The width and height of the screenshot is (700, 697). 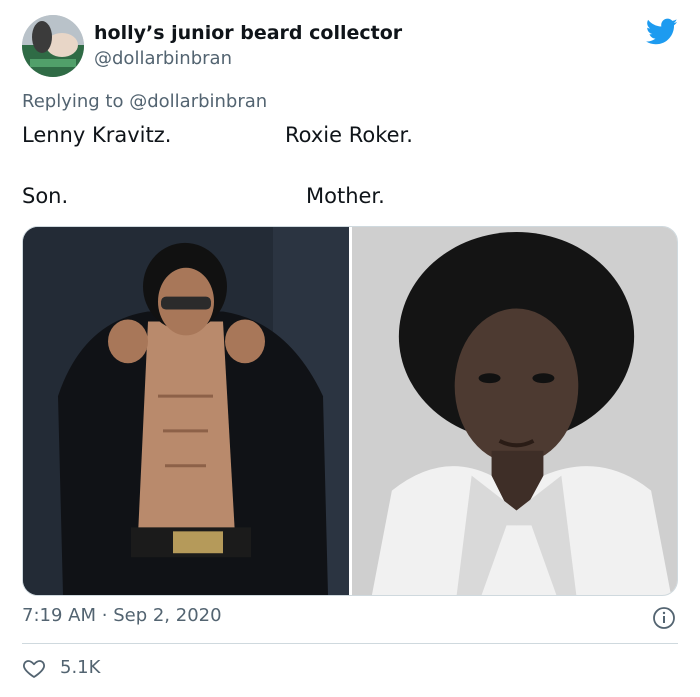 I want to click on like-count: 5.1K, so click(x=80, y=667).